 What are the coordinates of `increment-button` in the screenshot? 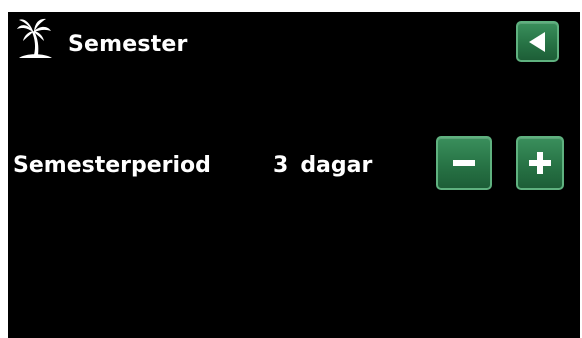 It's located at (540, 163).